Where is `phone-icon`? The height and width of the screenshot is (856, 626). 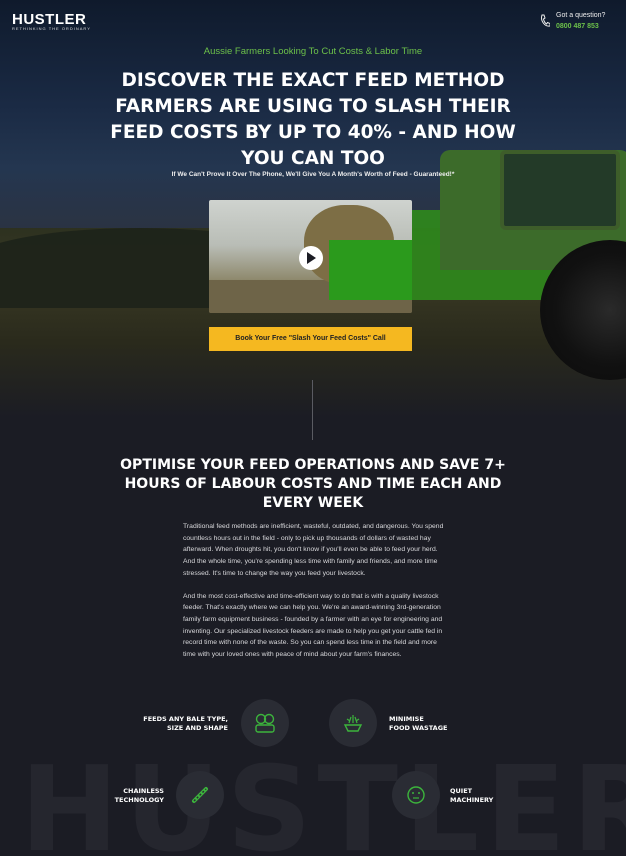
phone-icon is located at coordinates (545, 20).